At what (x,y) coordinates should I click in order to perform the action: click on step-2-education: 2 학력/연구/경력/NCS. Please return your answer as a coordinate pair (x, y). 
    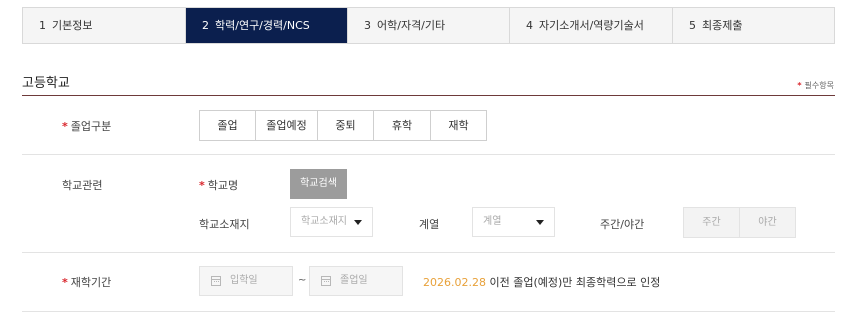
    Looking at the image, I should click on (267, 25).